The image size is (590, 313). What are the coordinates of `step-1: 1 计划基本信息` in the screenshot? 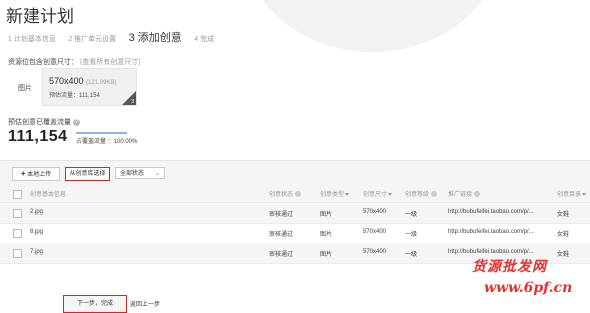 It's located at (32, 39).